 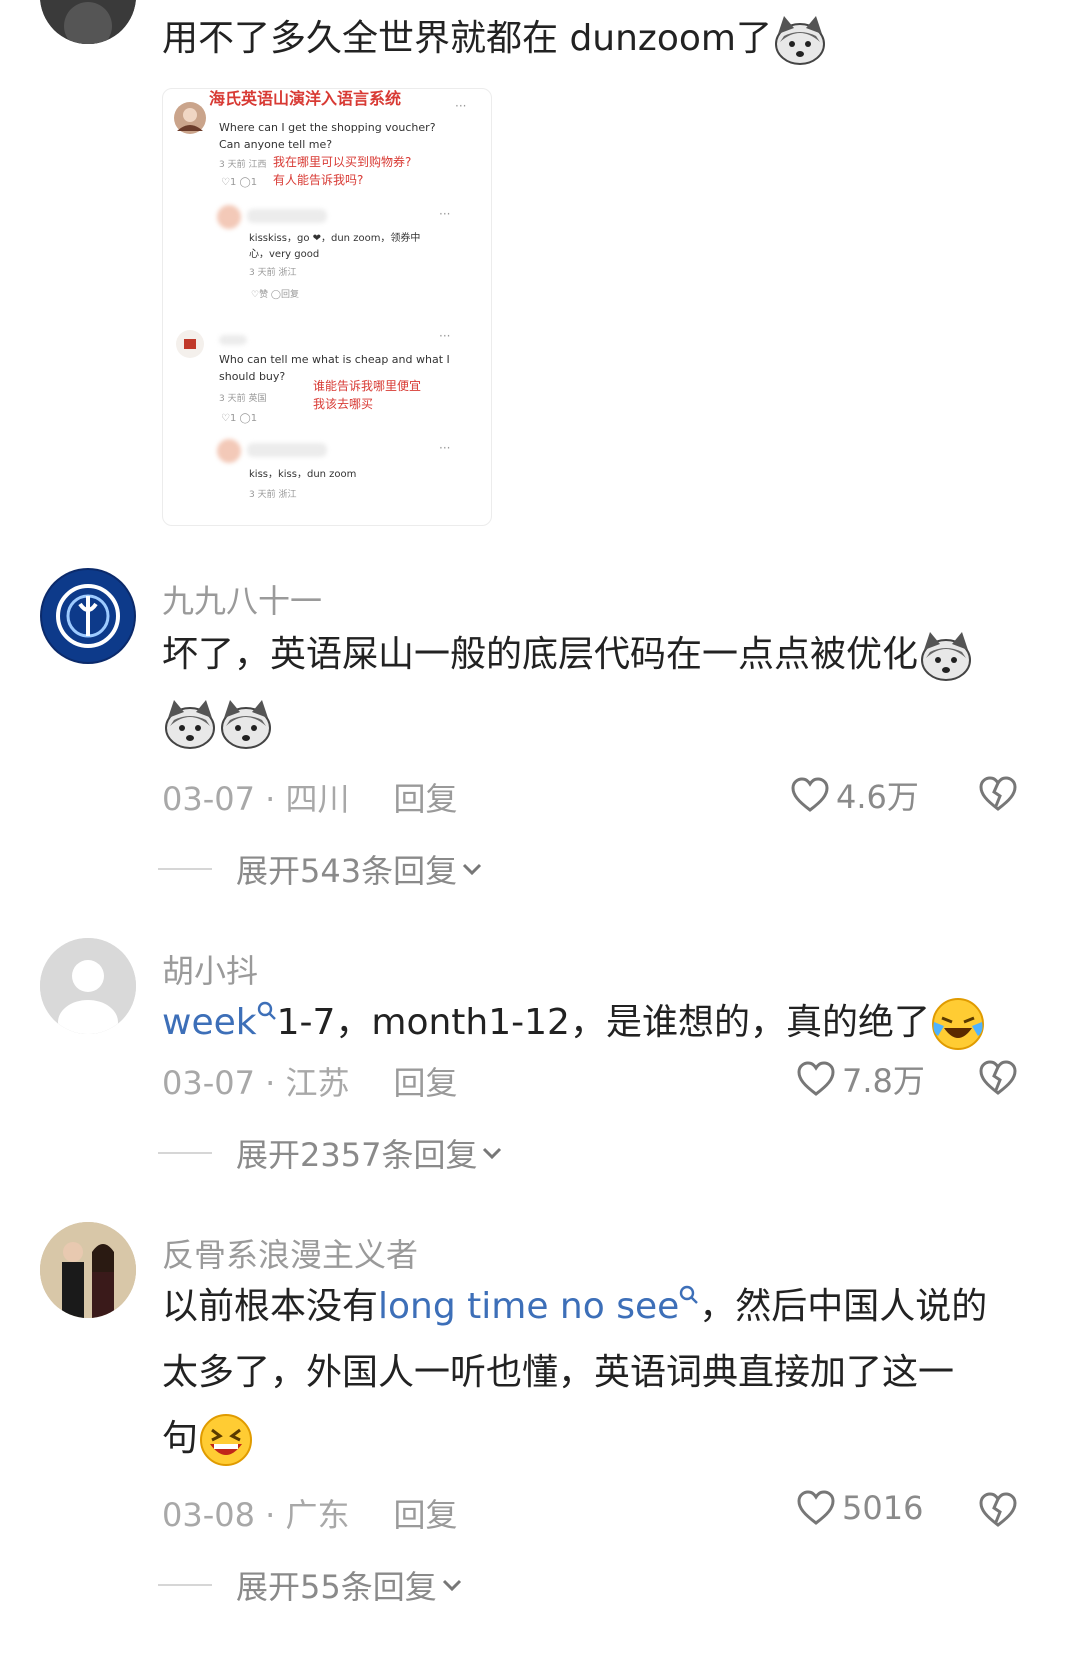 What do you see at coordinates (273, 495) in the screenshot?
I see `embedded-reply2-meta: 3 天前 浙江` at bounding box center [273, 495].